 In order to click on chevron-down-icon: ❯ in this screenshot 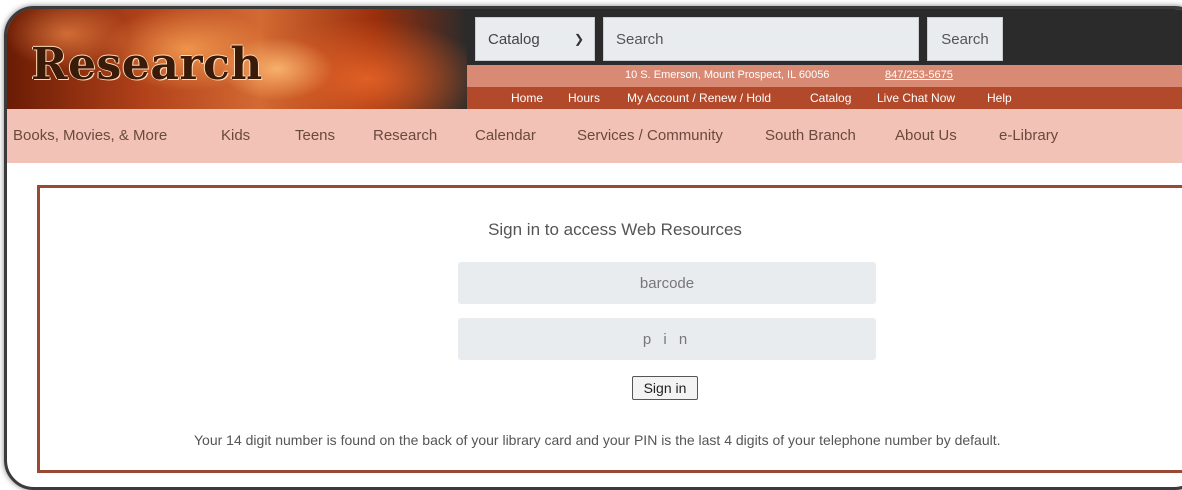, I will do `click(578, 39)`.